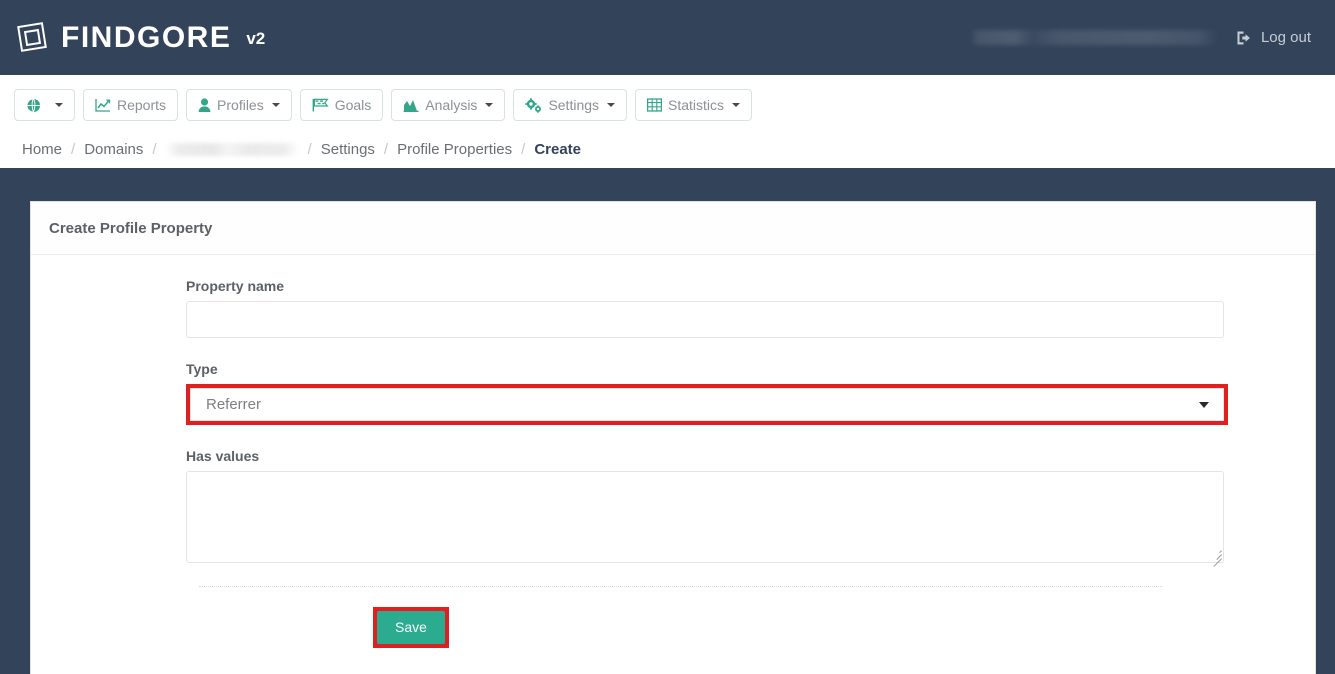 This screenshot has width=1335, height=674. I want to click on breadcrumb-item-home: Home, so click(42, 149).